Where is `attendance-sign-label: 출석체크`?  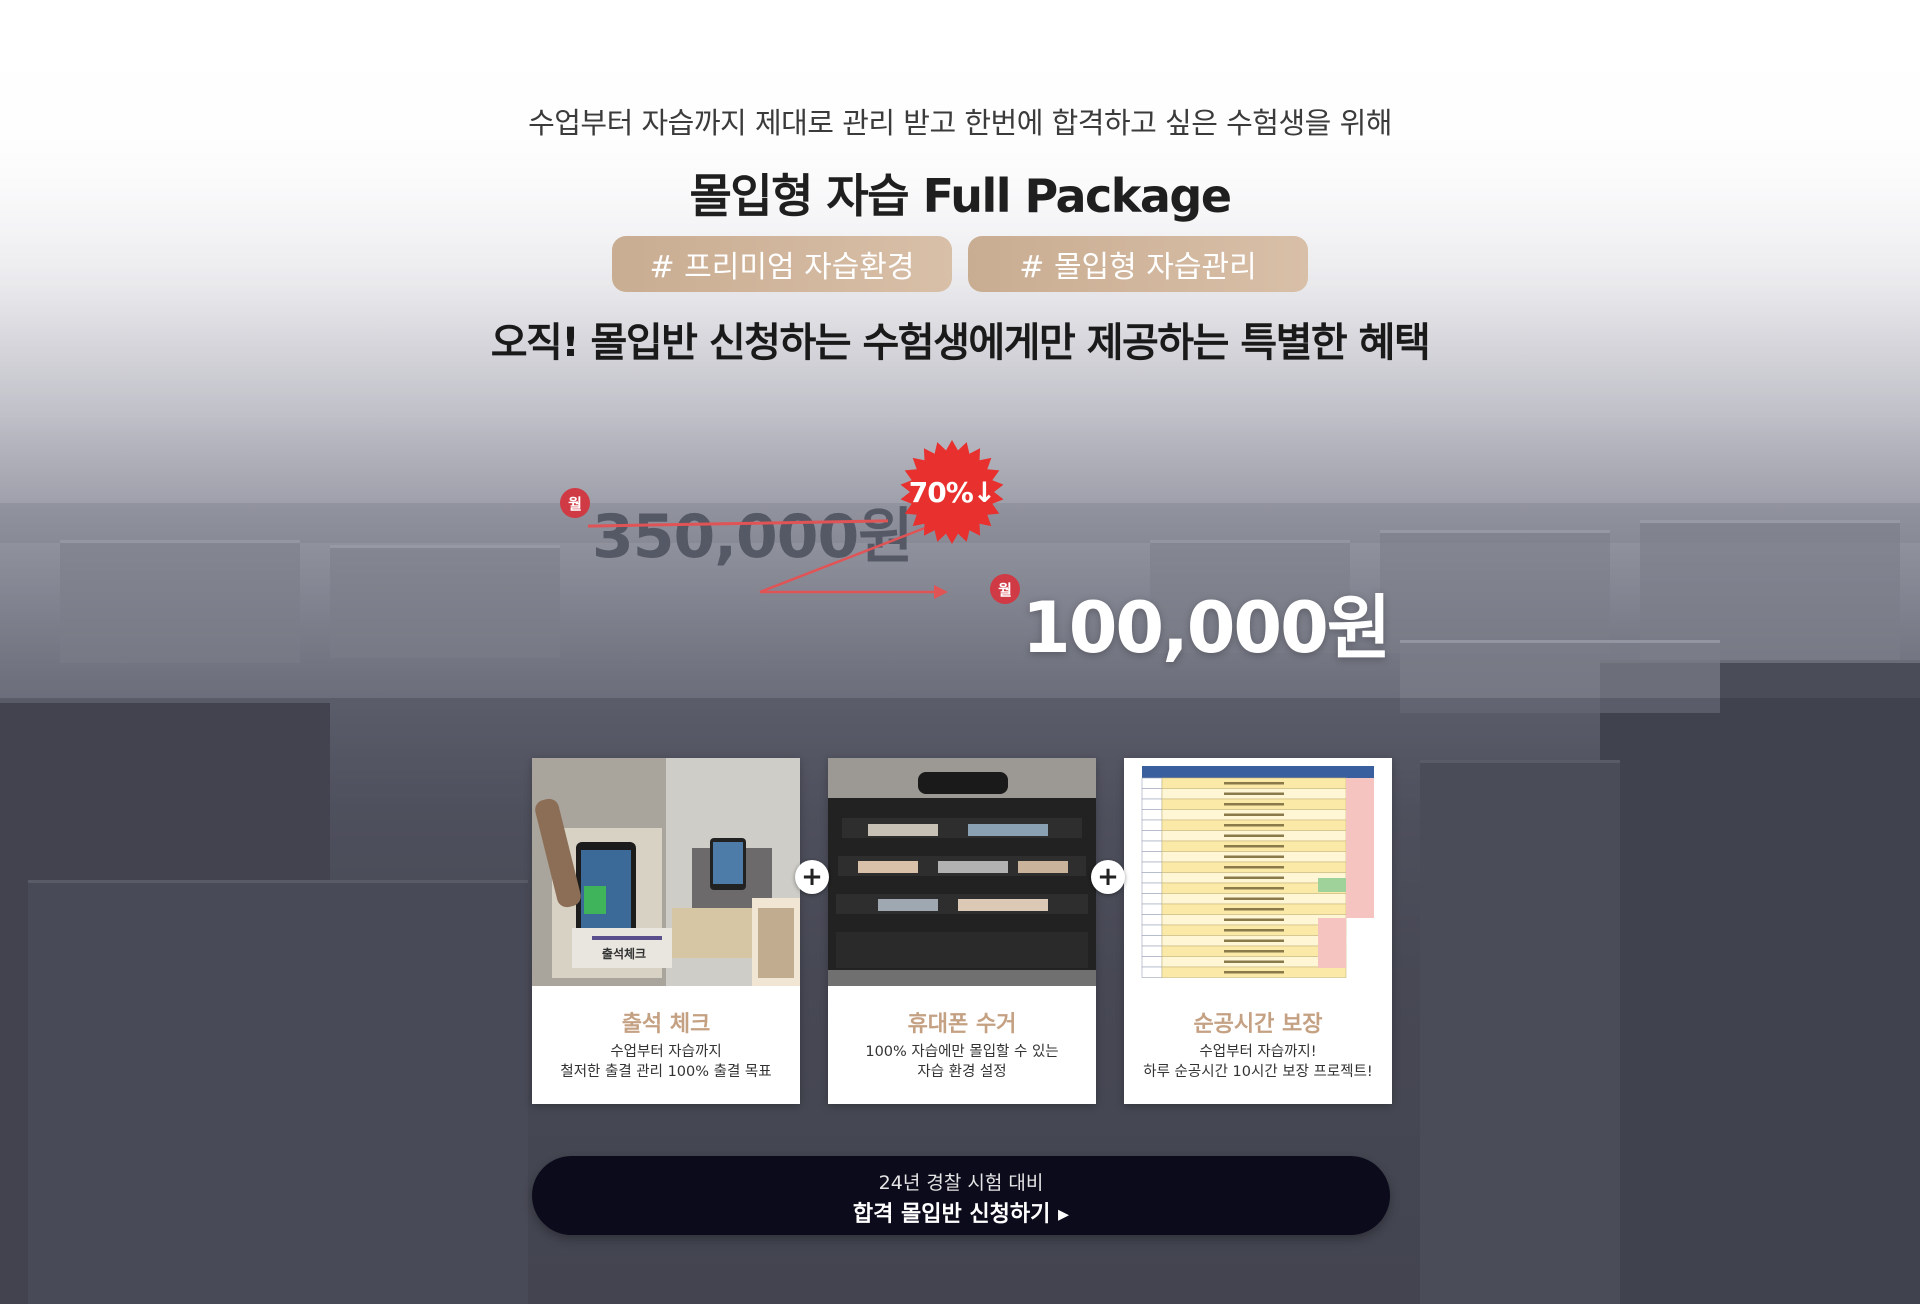
attendance-sign-label: 출석체크 is located at coordinates (624, 953).